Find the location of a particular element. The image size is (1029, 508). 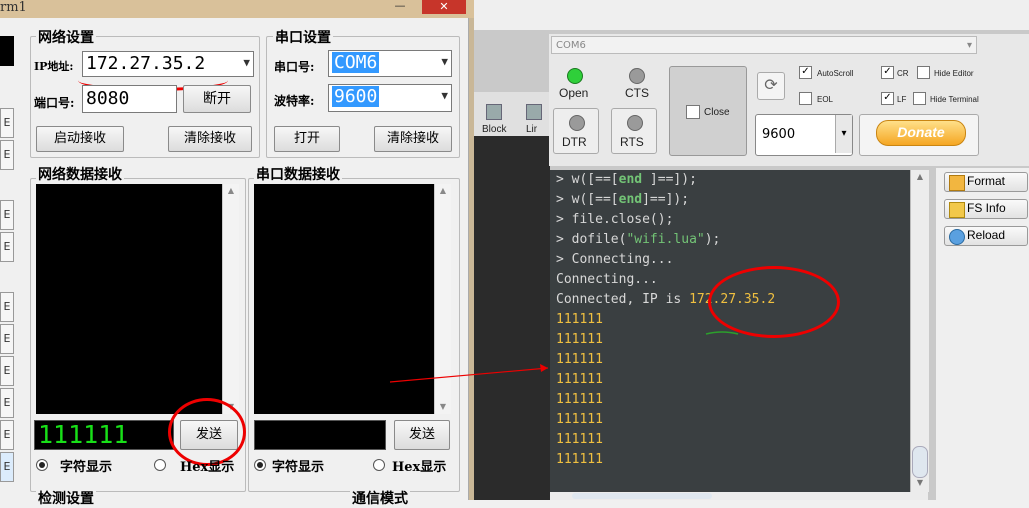

dtr-button: DTR is located at coordinates (576, 131).